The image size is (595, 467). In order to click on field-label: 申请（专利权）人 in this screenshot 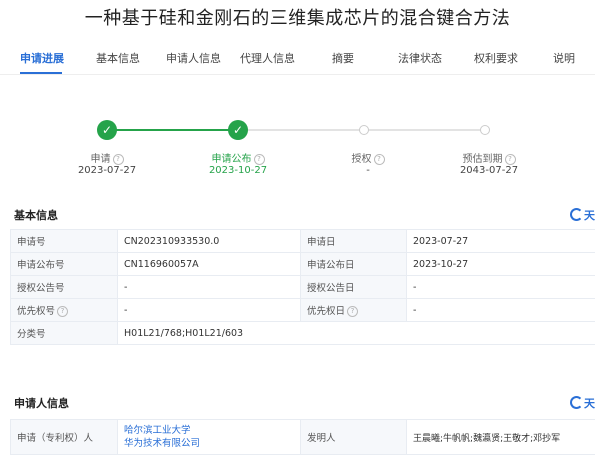, I will do `click(64, 437)`.